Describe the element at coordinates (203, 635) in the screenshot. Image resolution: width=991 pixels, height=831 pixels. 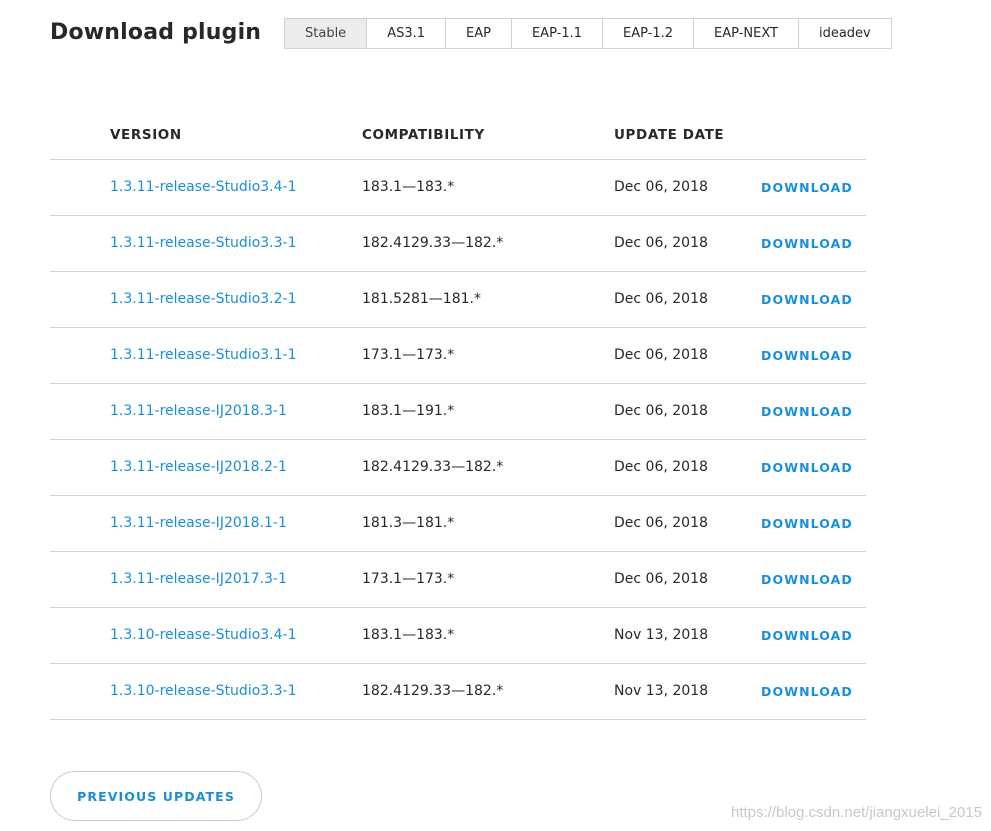
I see `version-link: 1.3.10-release-Studio3.4-1` at that location.